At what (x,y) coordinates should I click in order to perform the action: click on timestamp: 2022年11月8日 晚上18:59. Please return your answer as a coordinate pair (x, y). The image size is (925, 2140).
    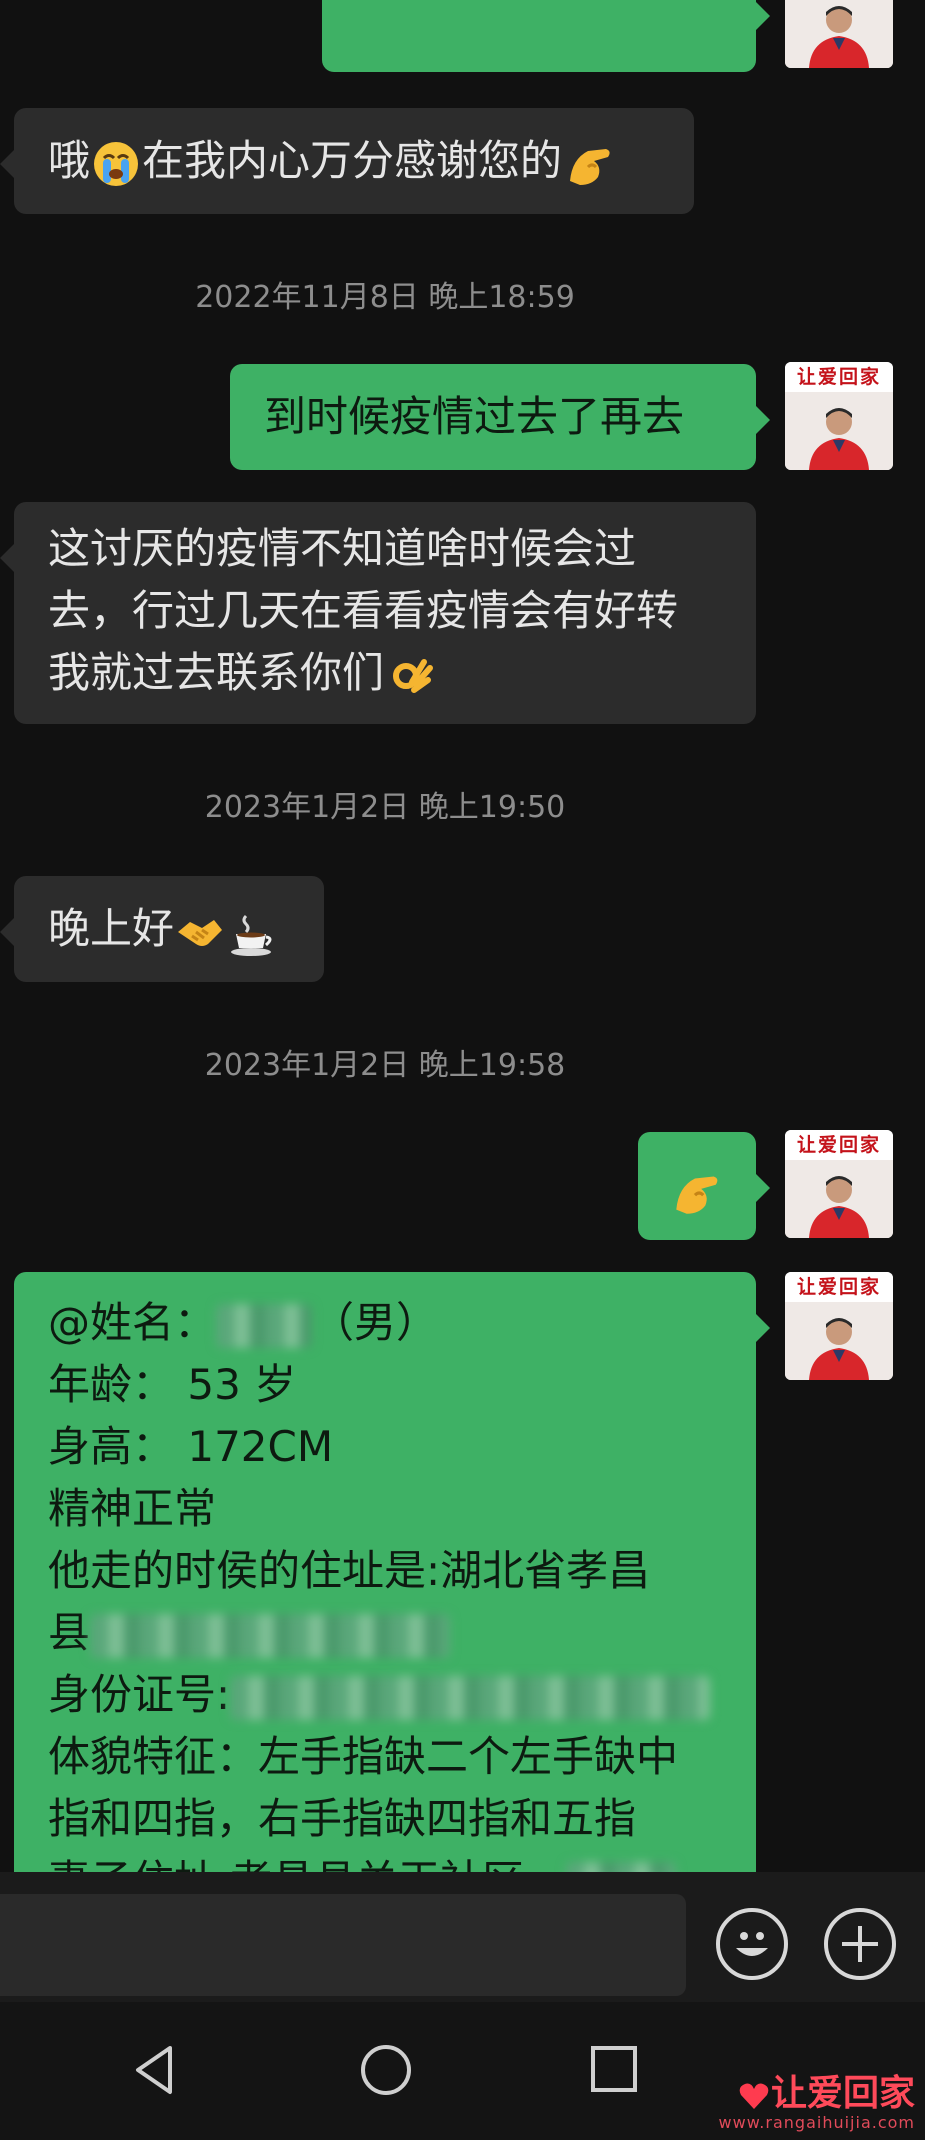
    Looking at the image, I should click on (385, 297).